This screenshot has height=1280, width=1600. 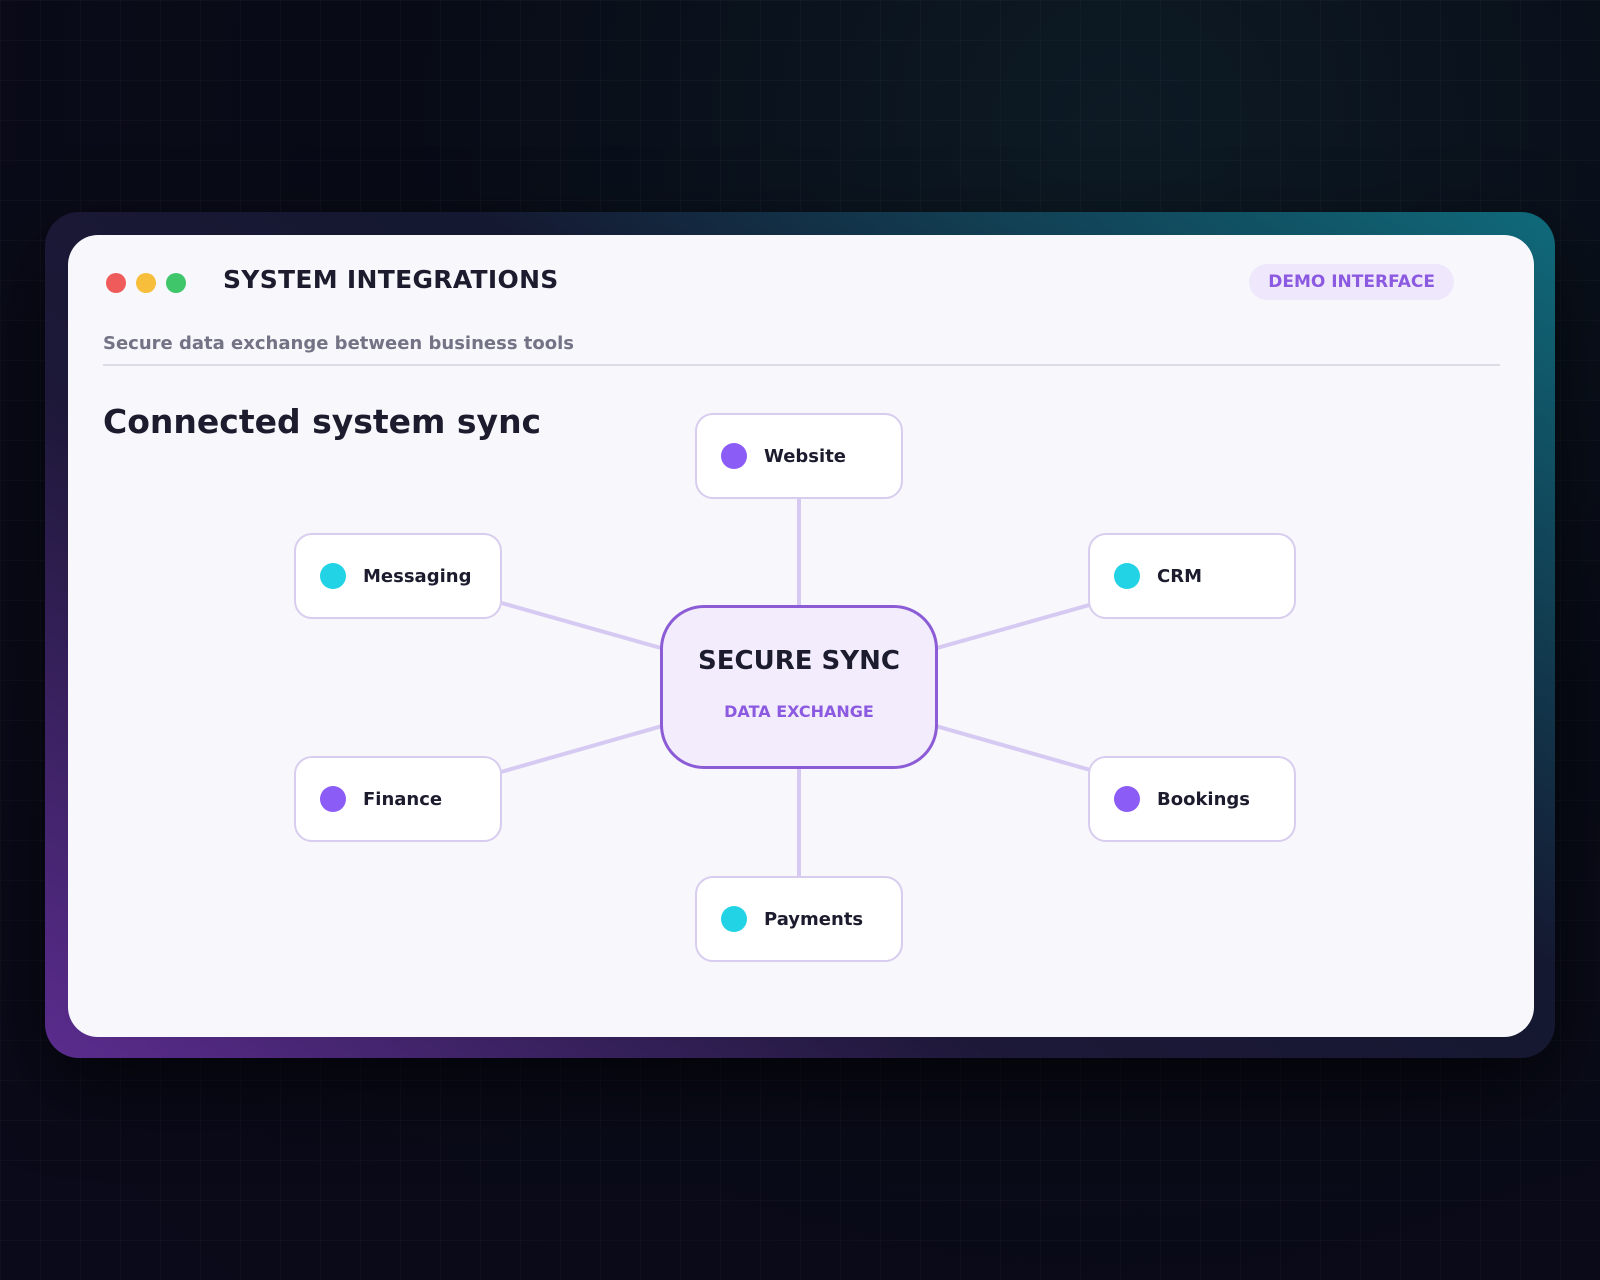 What do you see at coordinates (799, 711) in the screenshot?
I see `hub-subtitle: DATA EXCHANGE` at bounding box center [799, 711].